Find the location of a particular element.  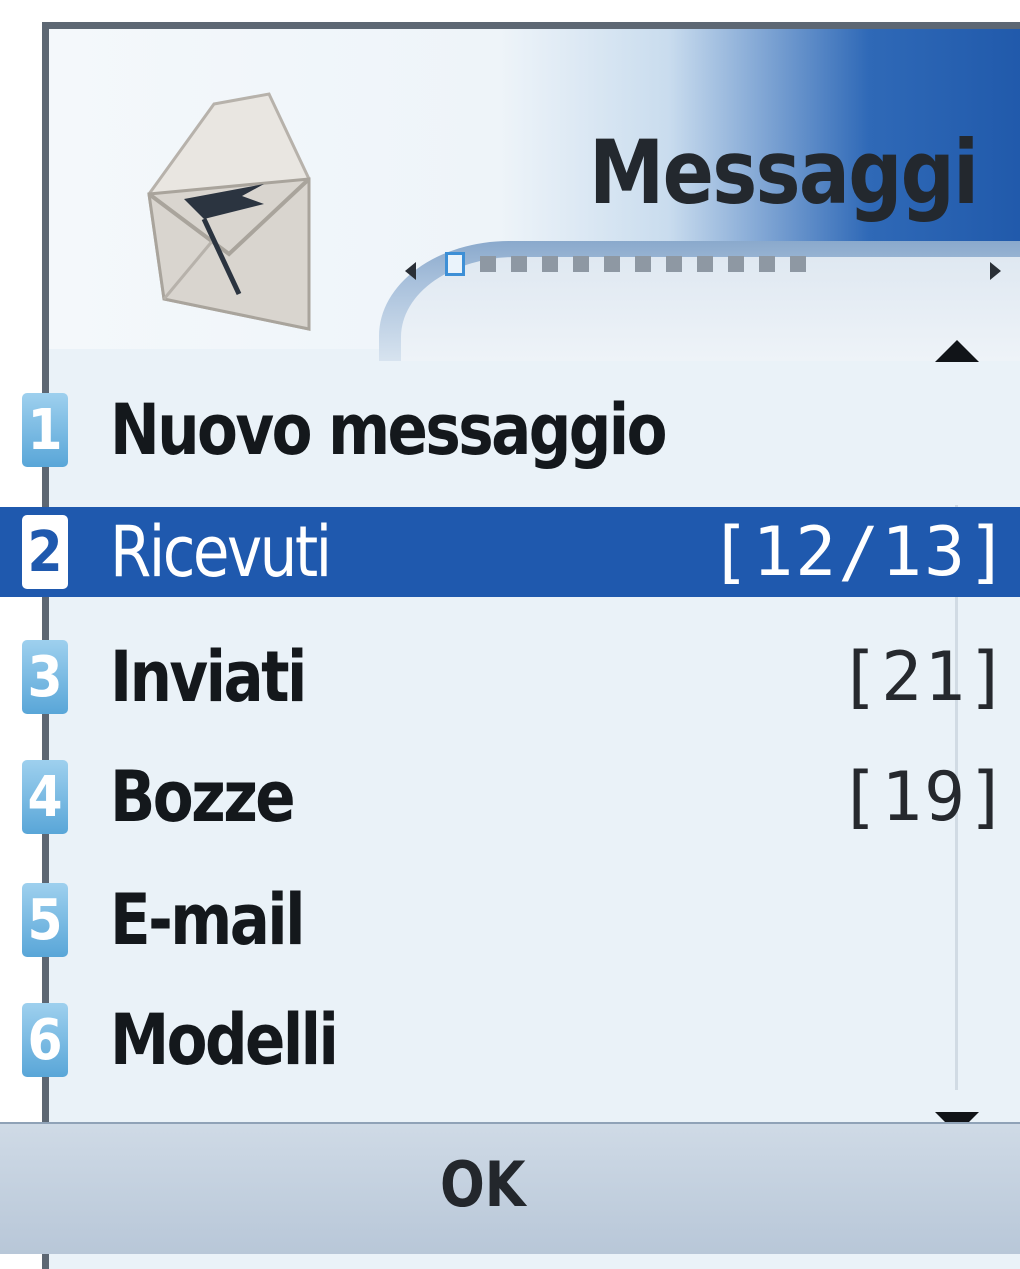

menu-item-e-mail: 5 E-mail is located at coordinates (510, 920).